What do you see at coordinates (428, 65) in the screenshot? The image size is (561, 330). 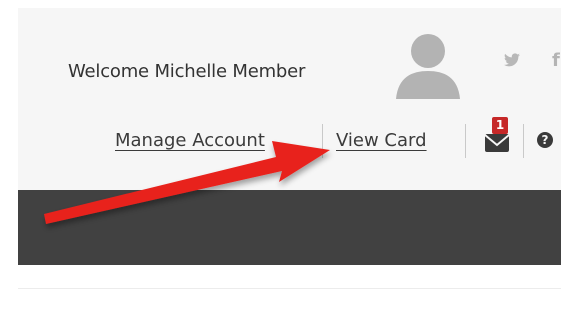 I see `avatar-icon` at bounding box center [428, 65].